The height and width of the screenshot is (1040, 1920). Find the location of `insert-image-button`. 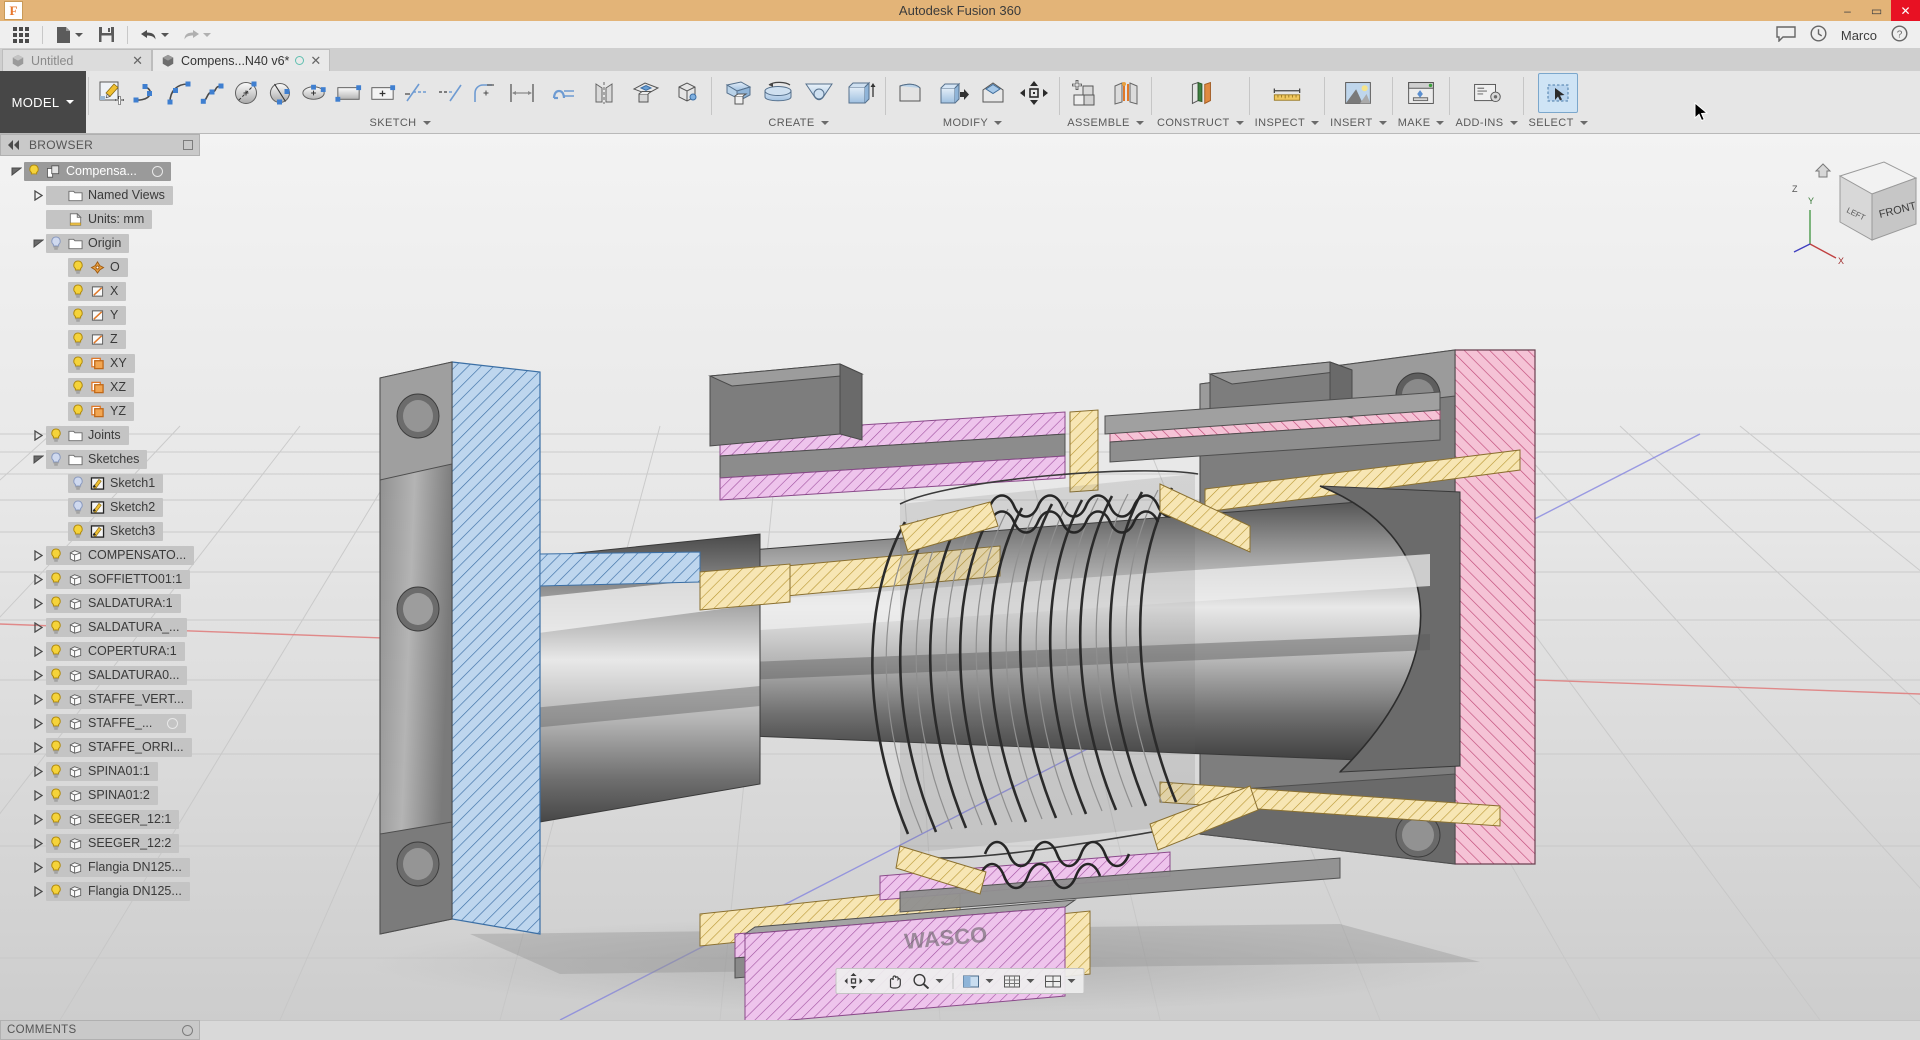

insert-image-button is located at coordinates (1358, 93).